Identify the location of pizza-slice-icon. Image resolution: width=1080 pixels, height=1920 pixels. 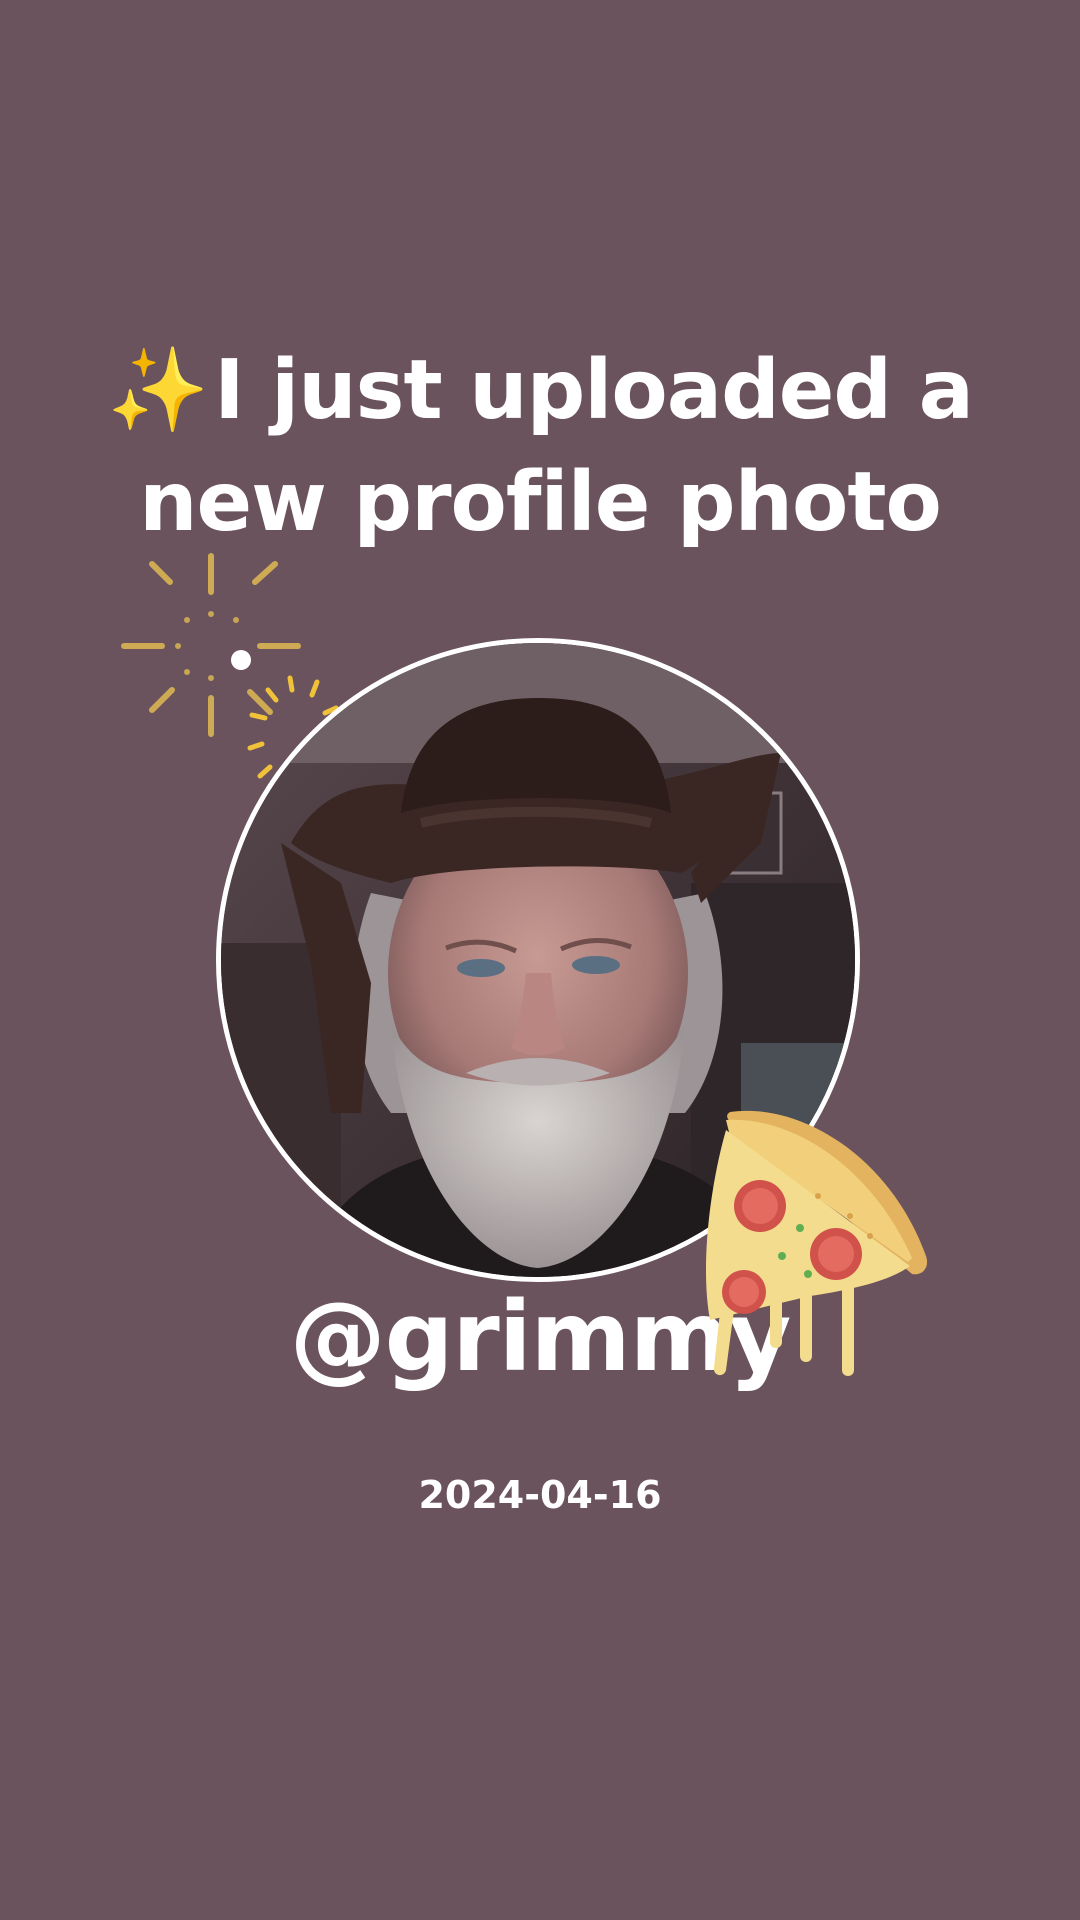
(816, 1243).